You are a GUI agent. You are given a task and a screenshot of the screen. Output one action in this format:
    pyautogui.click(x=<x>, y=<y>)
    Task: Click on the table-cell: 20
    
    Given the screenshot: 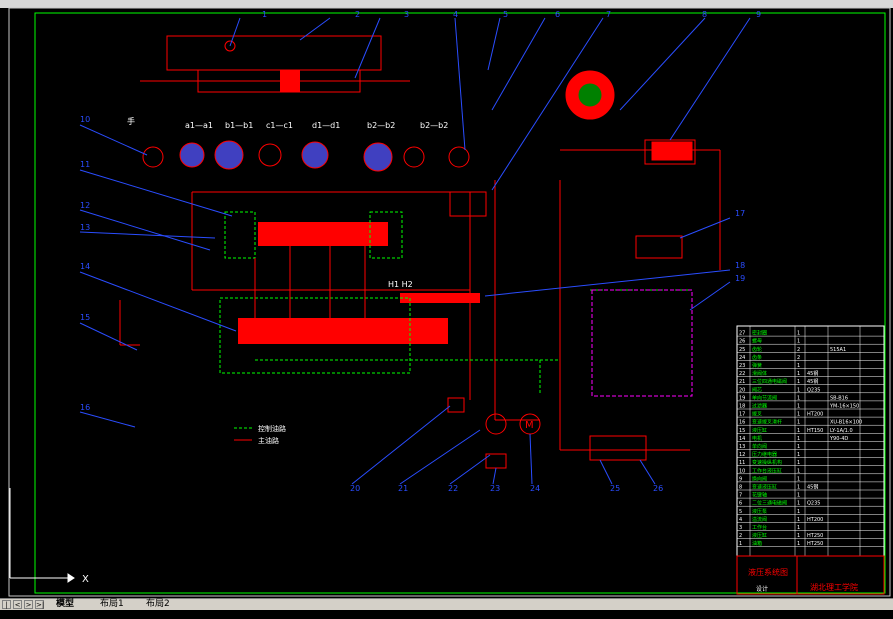 What is the action you would take?
    pyautogui.click(x=742, y=390)
    